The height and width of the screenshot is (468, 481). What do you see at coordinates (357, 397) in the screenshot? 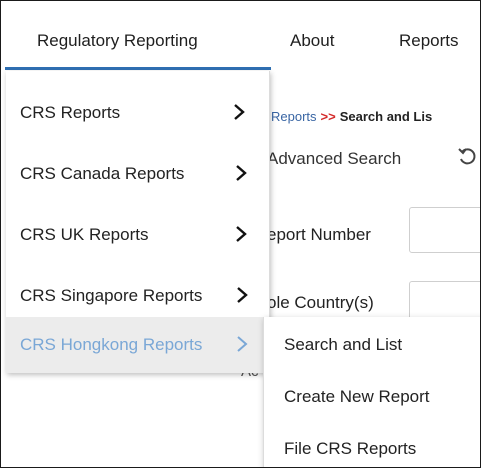
I see `submenu-item-create-new-report: Create New Report` at bounding box center [357, 397].